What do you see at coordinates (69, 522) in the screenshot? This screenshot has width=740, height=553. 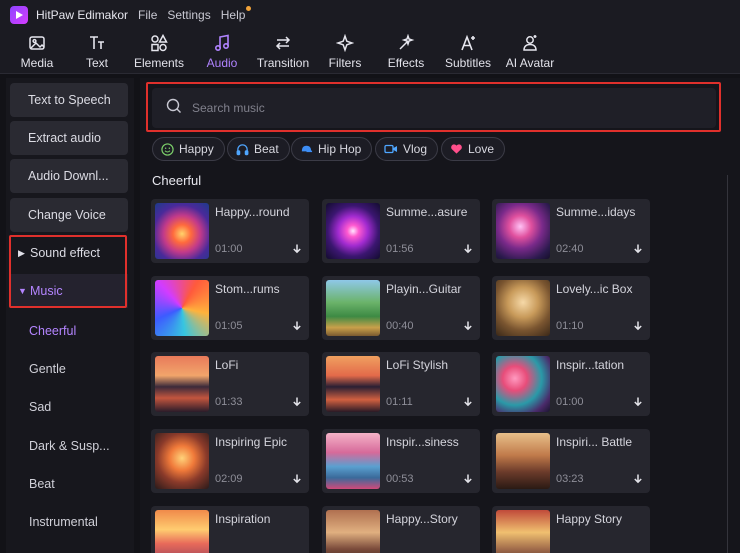 I see `sidebar-item-instrumental: Instrumental` at bounding box center [69, 522].